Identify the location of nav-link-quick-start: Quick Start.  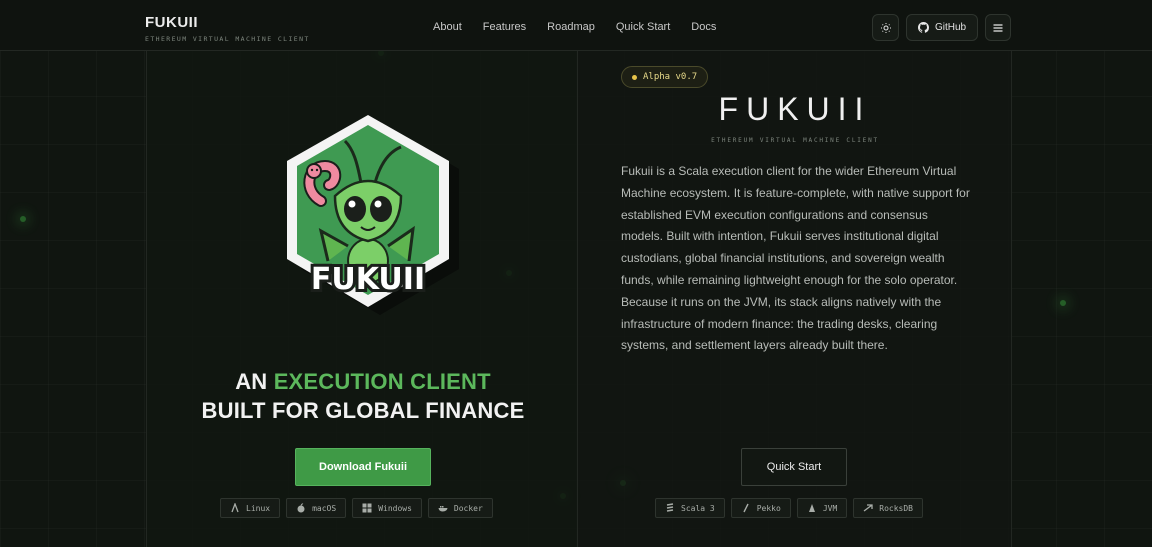
(643, 27).